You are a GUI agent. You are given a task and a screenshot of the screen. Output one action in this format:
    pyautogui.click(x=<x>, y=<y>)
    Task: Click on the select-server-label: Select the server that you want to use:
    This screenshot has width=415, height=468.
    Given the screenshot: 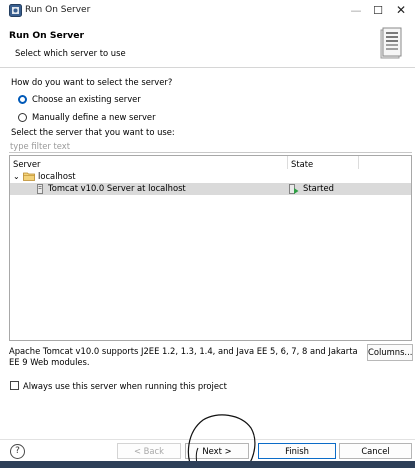 What is the action you would take?
    pyautogui.click(x=93, y=132)
    